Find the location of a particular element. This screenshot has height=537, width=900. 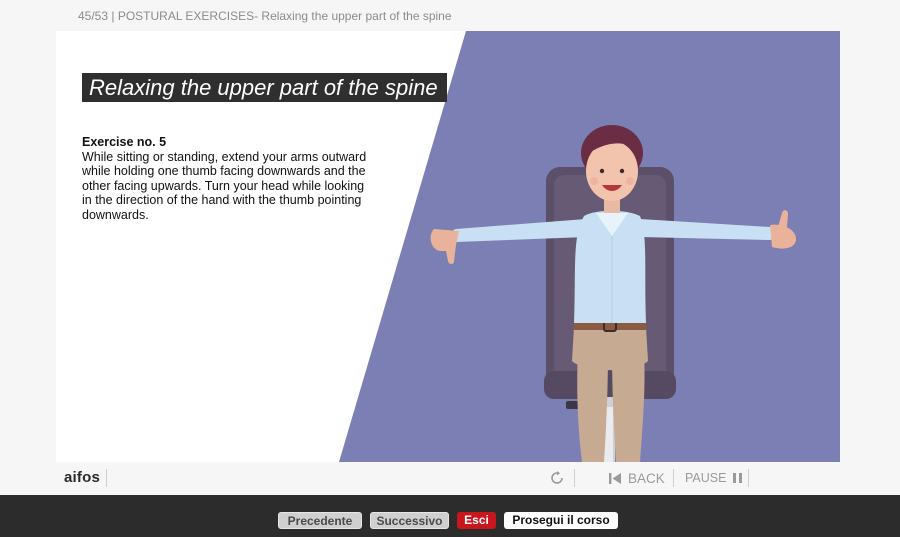

exit-button: Esci is located at coordinates (476, 520).